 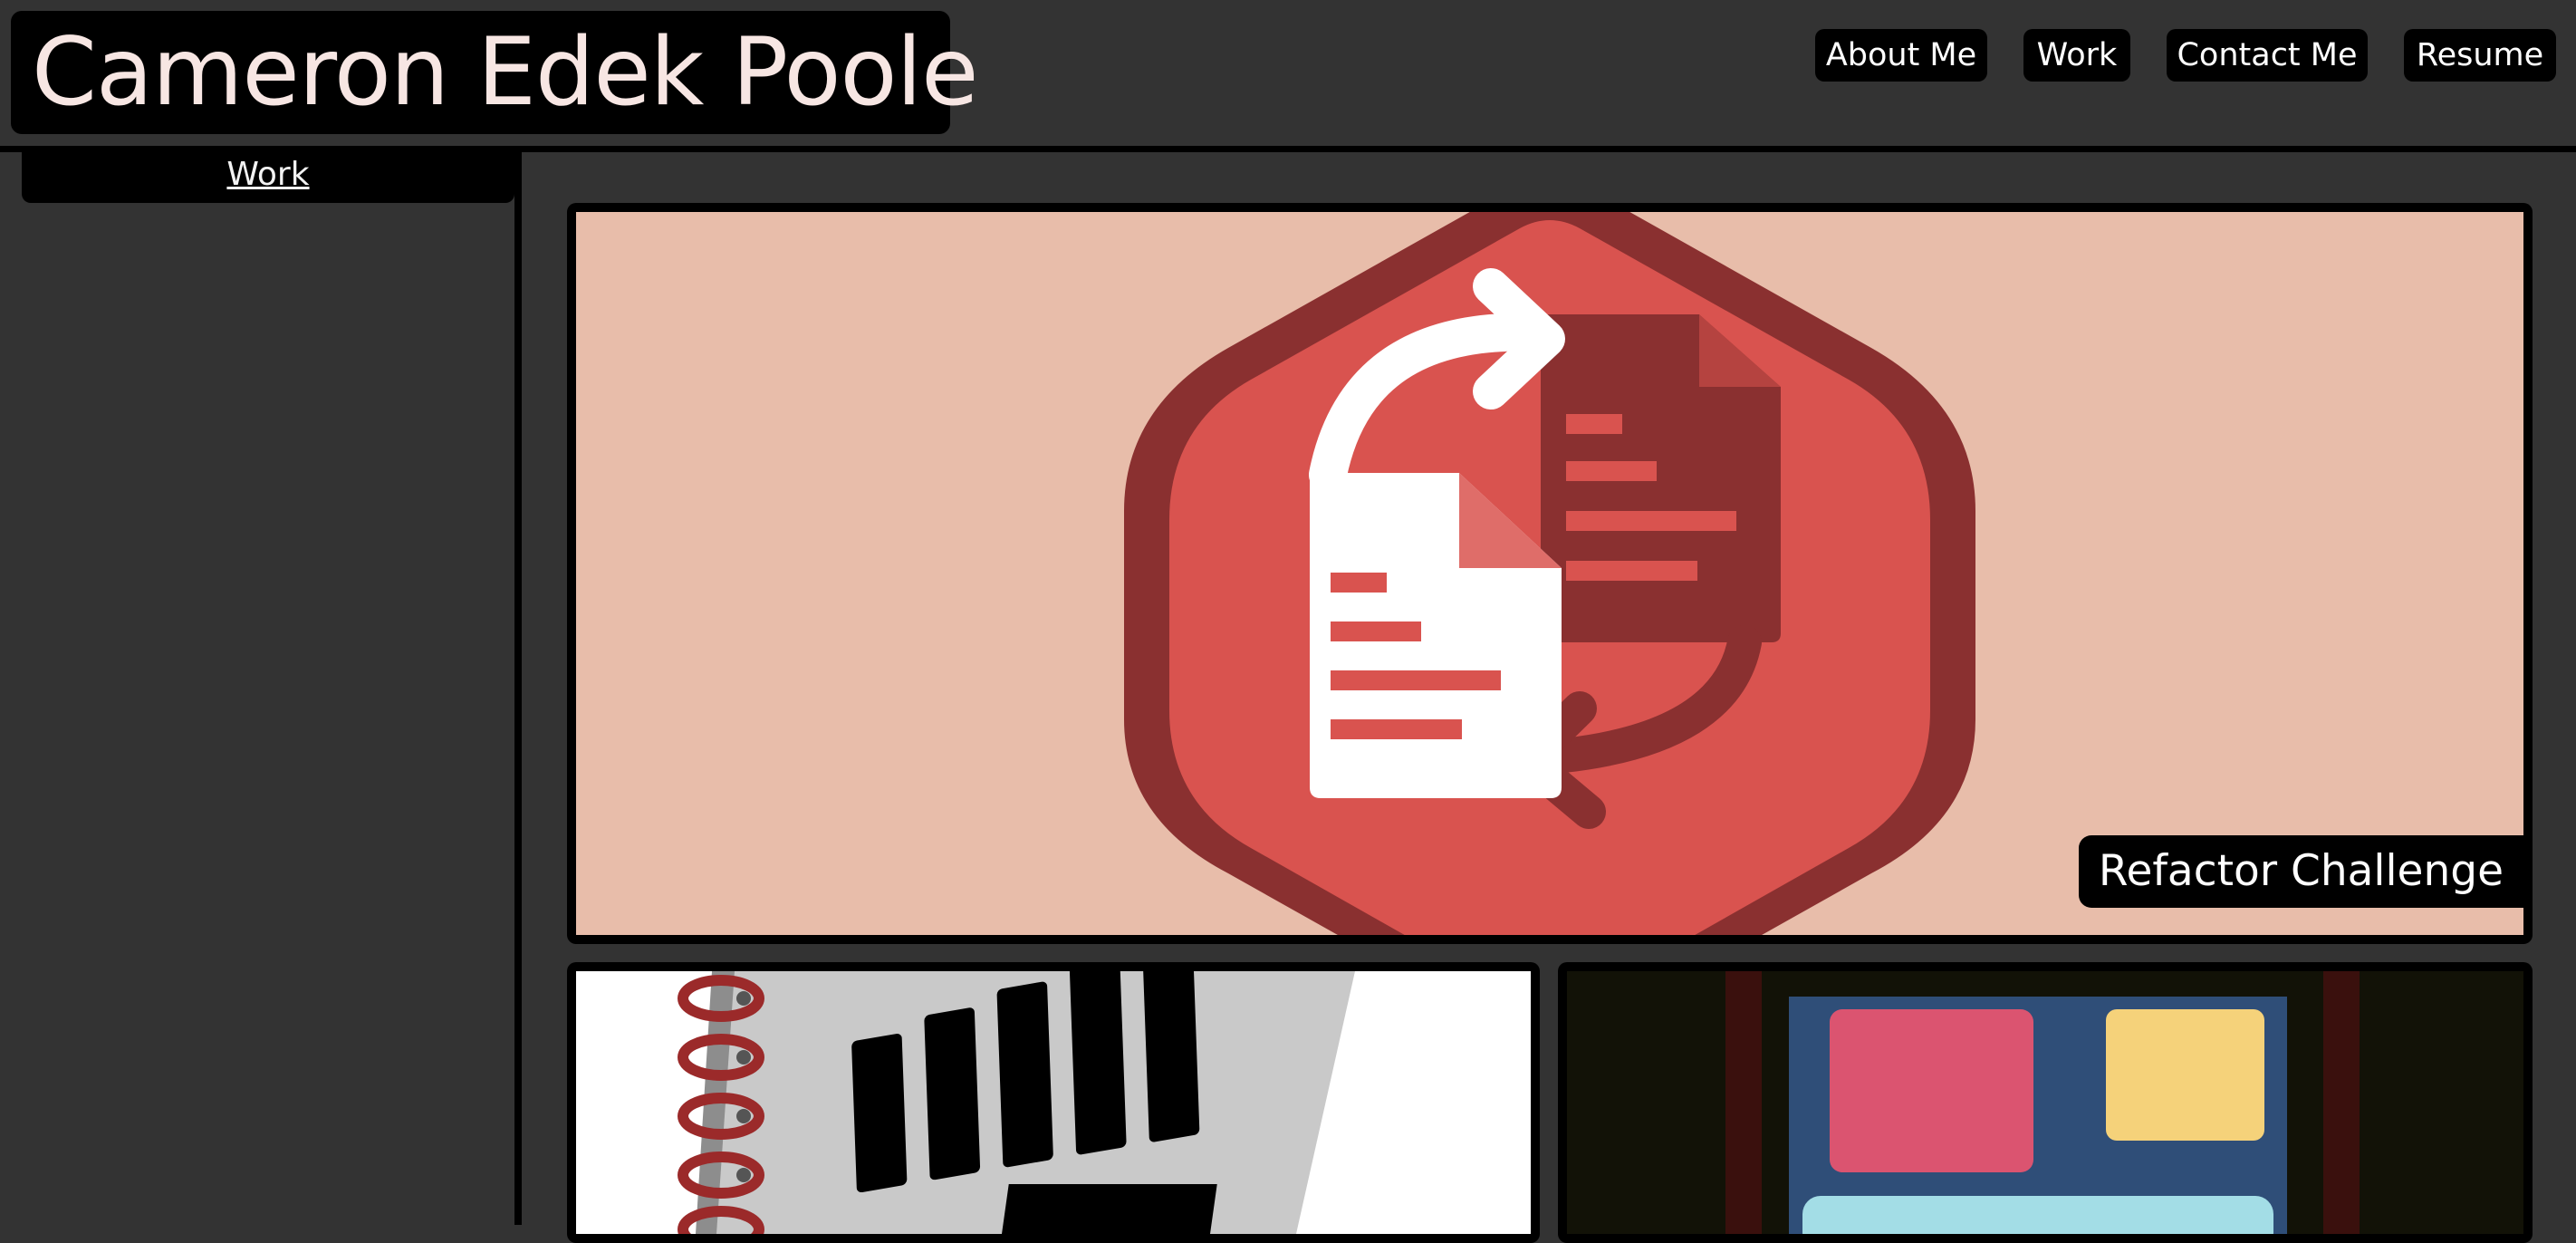 What do you see at coordinates (2076, 55) in the screenshot?
I see `nav-link-work: Work` at bounding box center [2076, 55].